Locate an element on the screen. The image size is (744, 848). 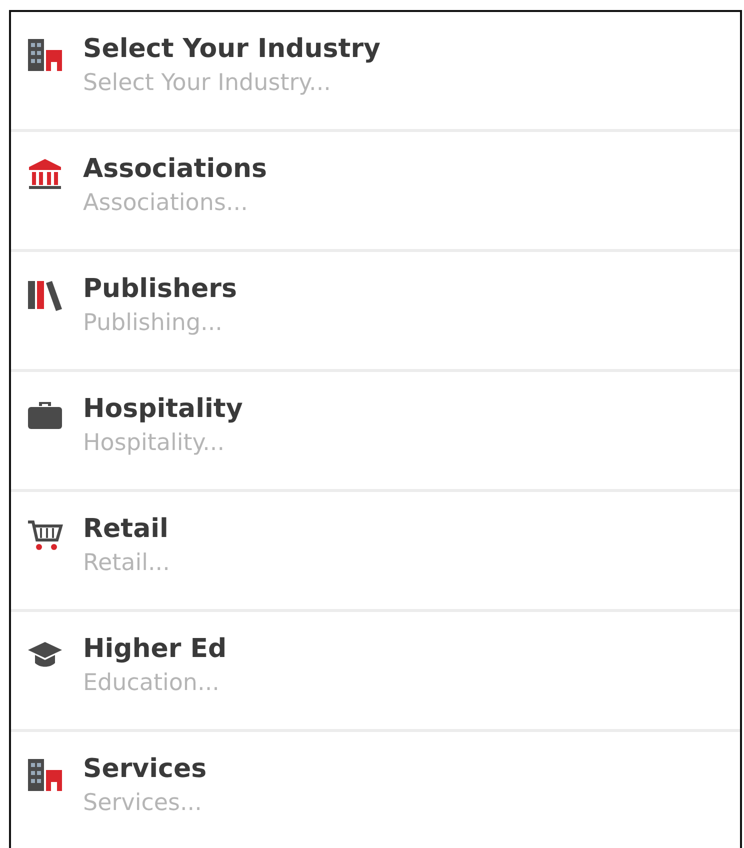
industry-title: Services is located at coordinates (145, 769).